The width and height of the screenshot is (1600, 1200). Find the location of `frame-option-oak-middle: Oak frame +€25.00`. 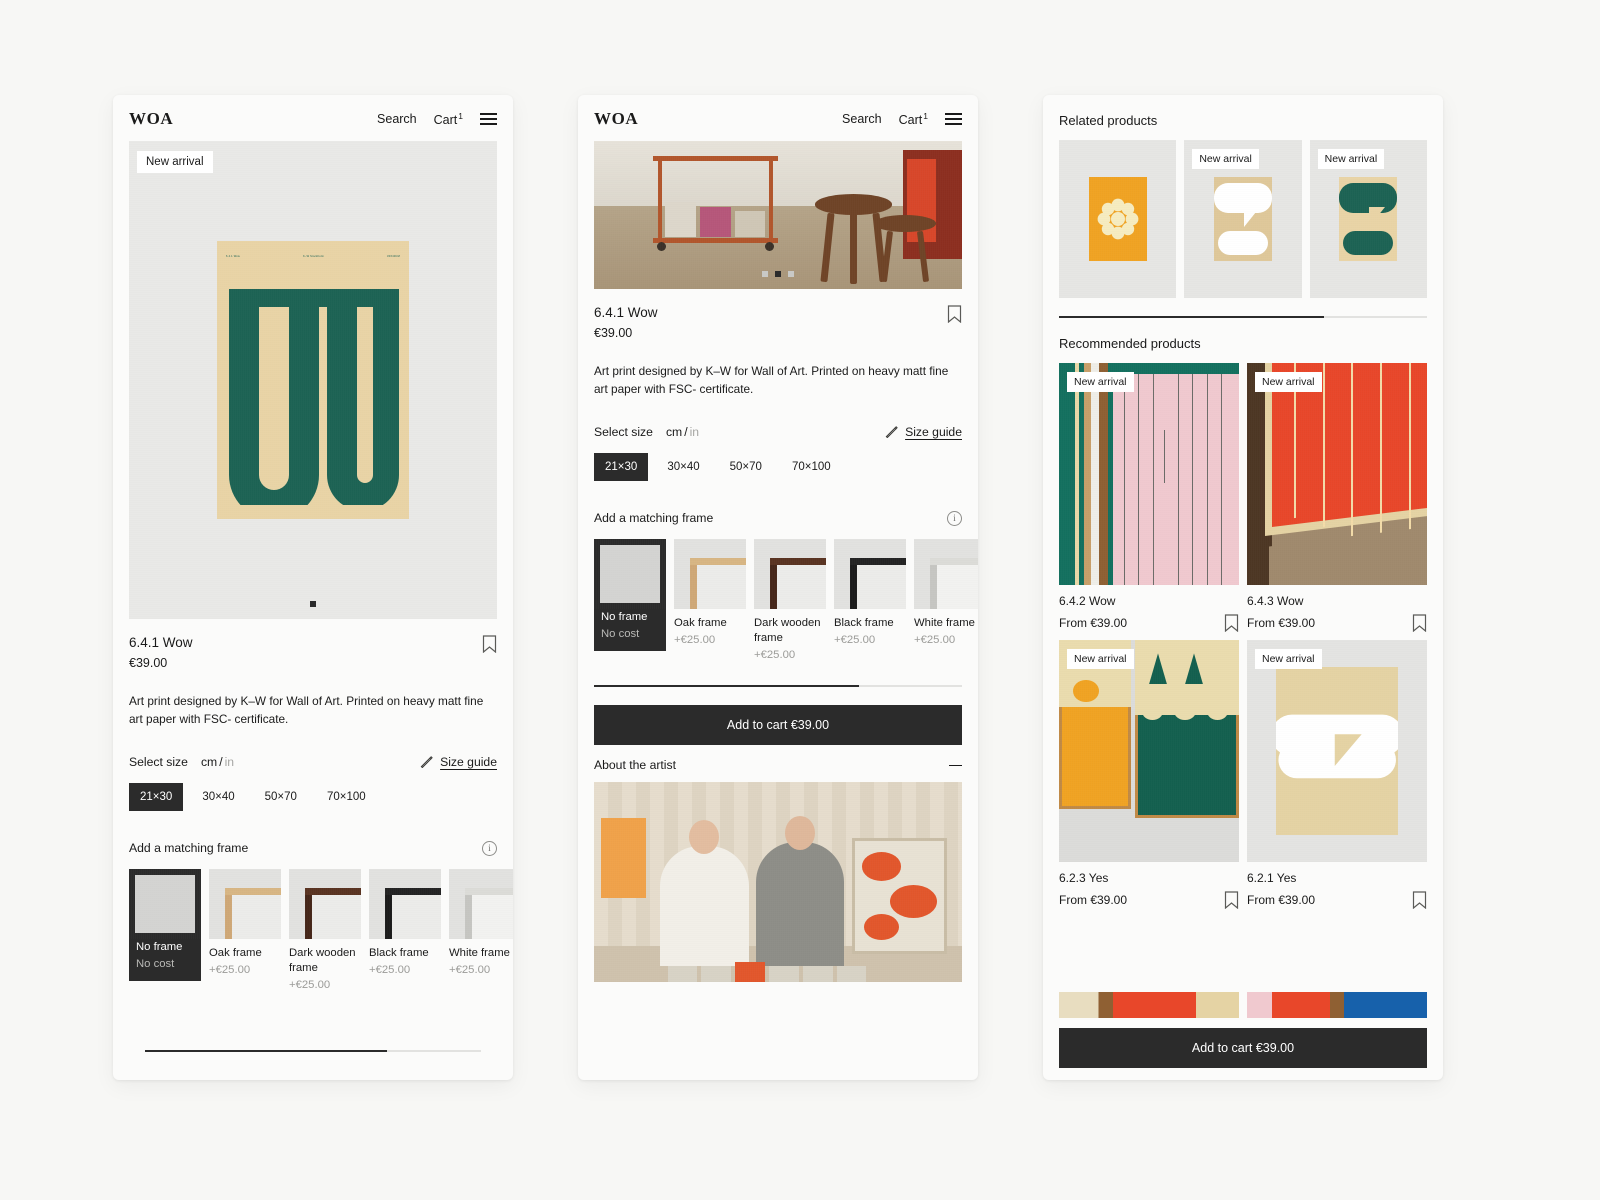

frame-option-oak-middle: Oak frame +€25.00 is located at coordinates (710, 593).